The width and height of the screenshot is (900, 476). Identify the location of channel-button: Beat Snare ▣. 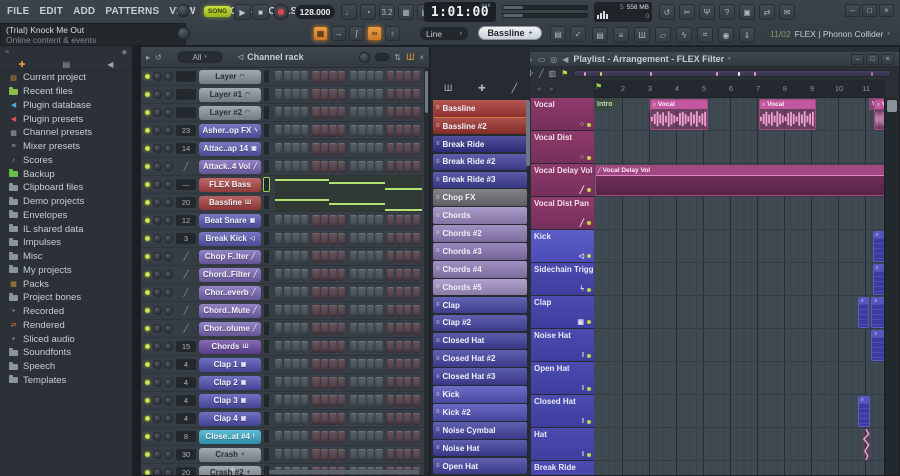
(230, 220).